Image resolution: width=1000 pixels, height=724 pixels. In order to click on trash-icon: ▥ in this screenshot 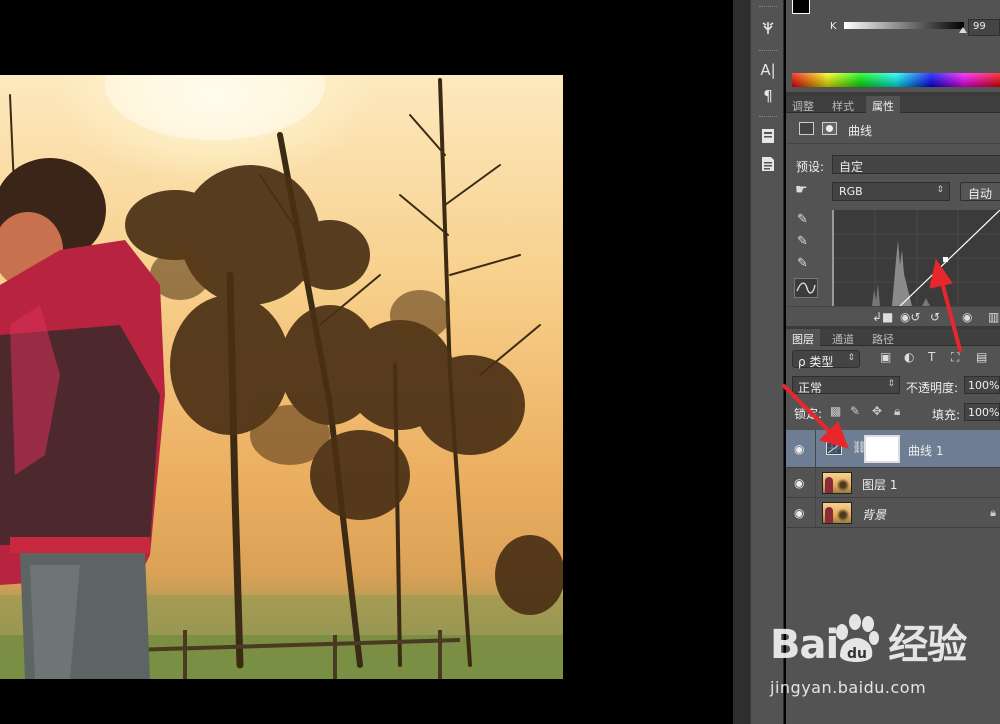, I will do `click(993, 317)`.